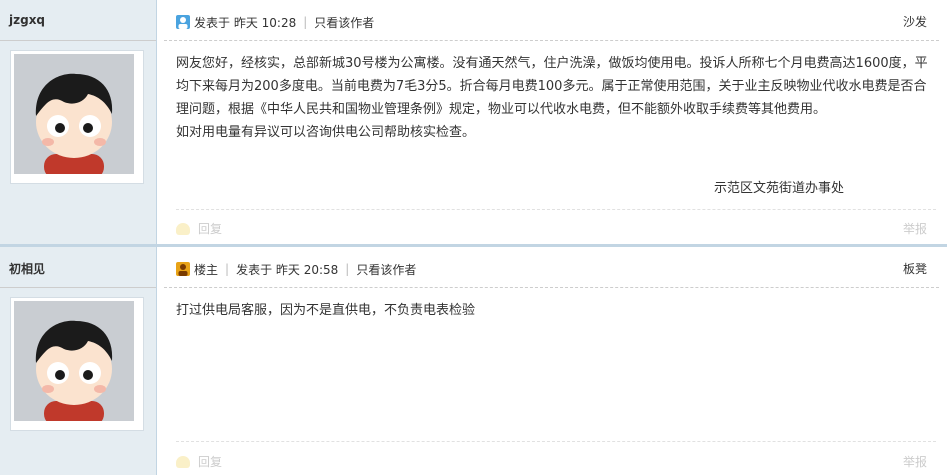 This screenshot has width=947, height=475. What do you see at coordinates (245, 22) in the screenshot?
I see `post-time: 发表于 昨天 10:28` at bounding box center [245, 22].